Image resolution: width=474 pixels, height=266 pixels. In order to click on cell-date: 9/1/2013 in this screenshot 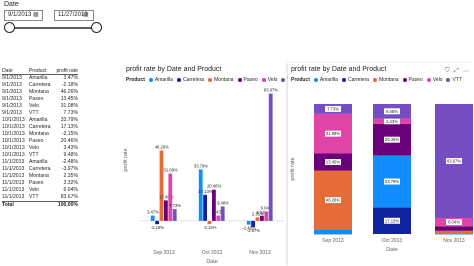, I will do `click(12, 85)`.